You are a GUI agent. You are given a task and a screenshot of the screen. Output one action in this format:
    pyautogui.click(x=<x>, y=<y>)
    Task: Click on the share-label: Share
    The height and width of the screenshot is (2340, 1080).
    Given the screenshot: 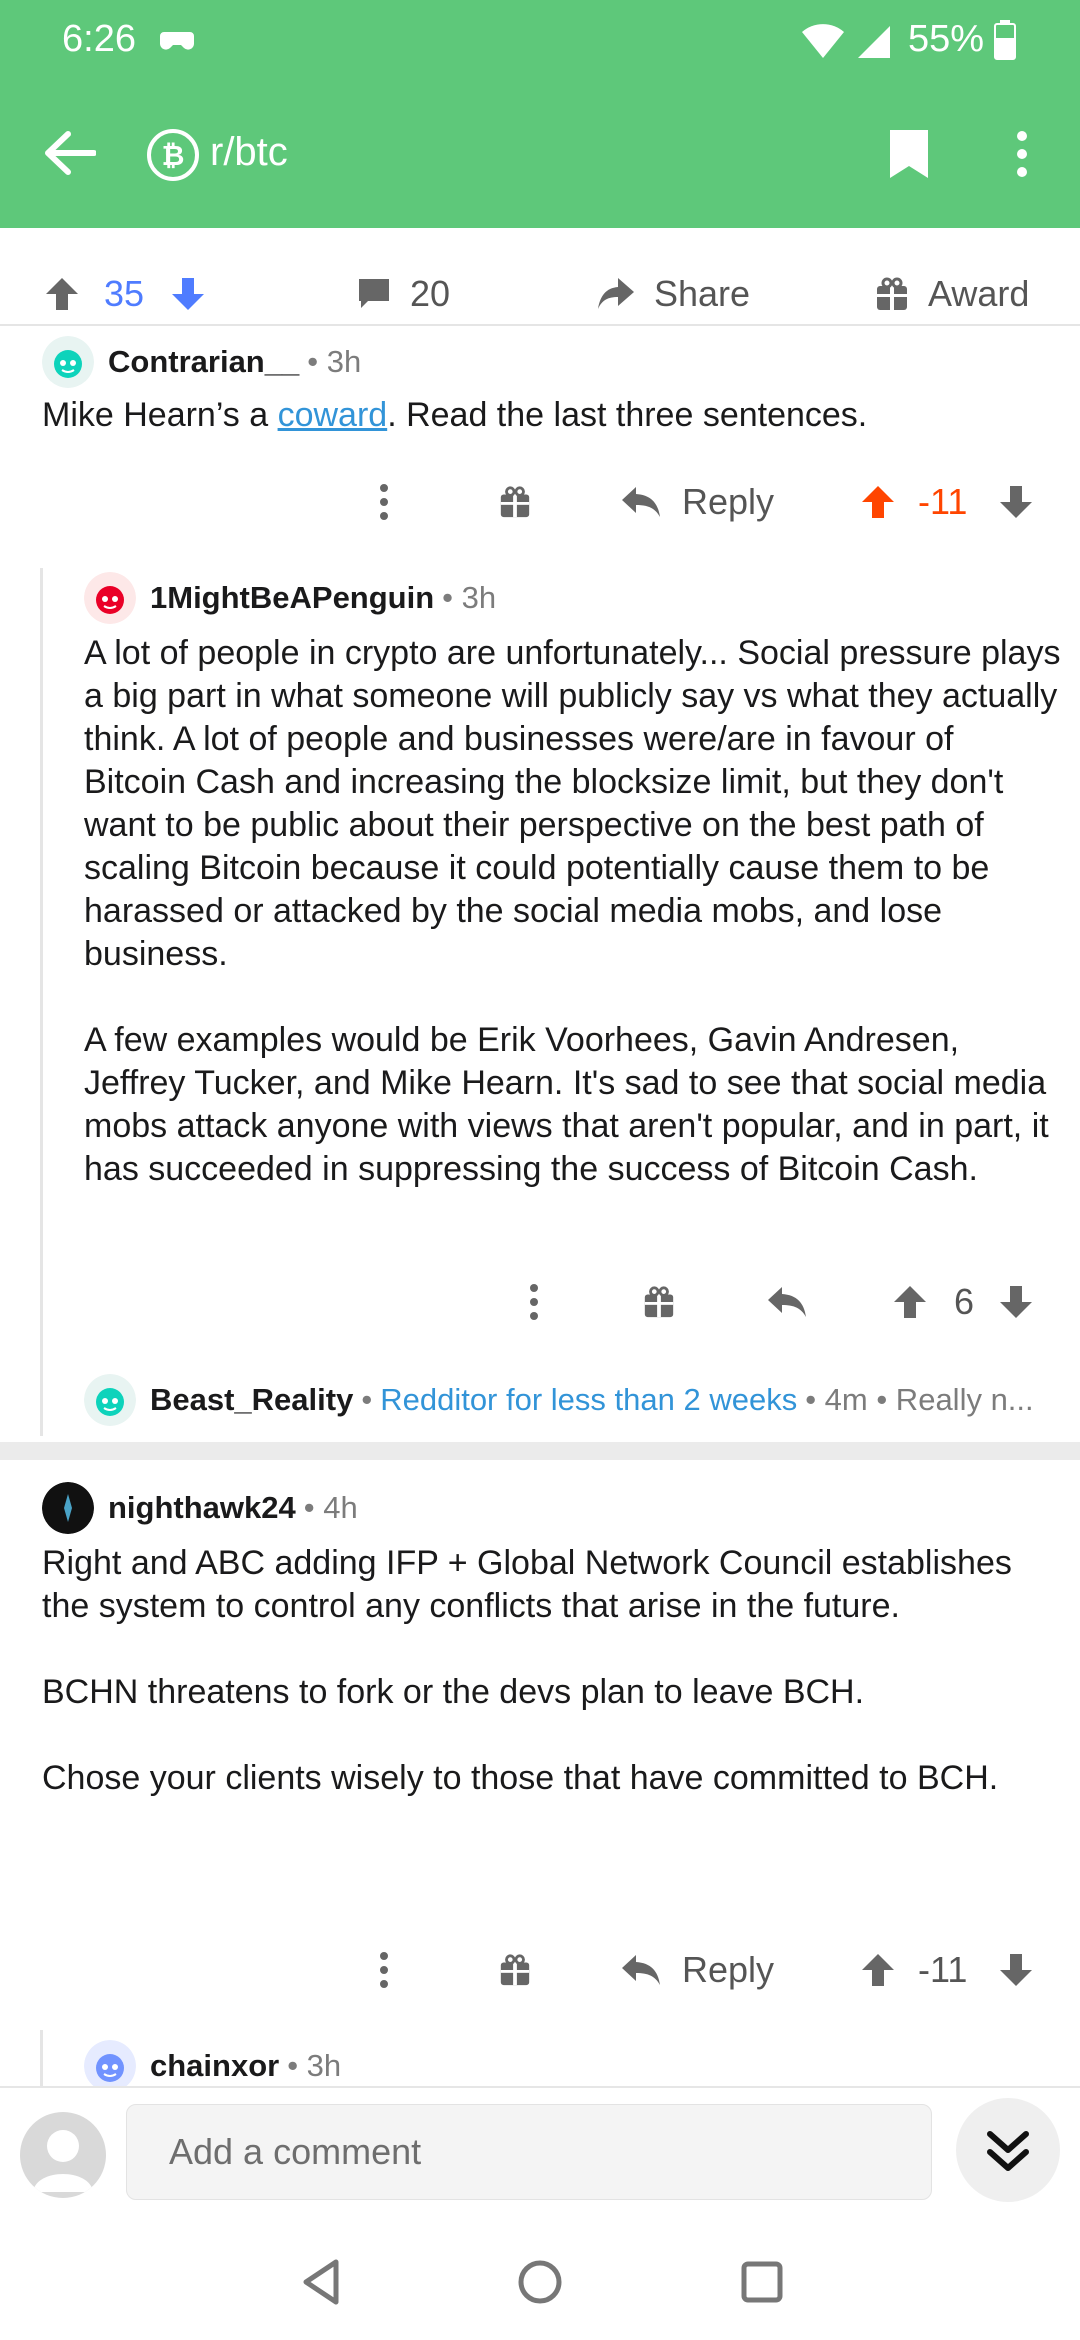 What is the action you would take?
    pyautogui.click(x=702, y=293)
    